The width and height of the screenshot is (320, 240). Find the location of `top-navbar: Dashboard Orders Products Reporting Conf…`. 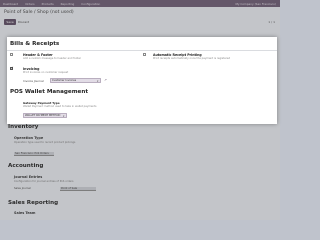

top-navbar: Dashboard Orders Products Reporting Conf… is located at coordinates (140, 3).